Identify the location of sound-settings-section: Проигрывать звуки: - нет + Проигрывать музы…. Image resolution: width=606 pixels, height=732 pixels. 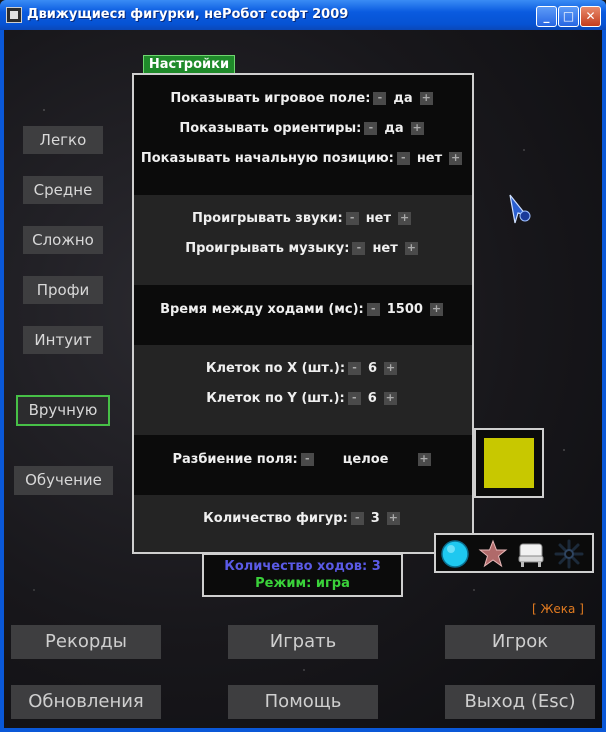
(303, 240).